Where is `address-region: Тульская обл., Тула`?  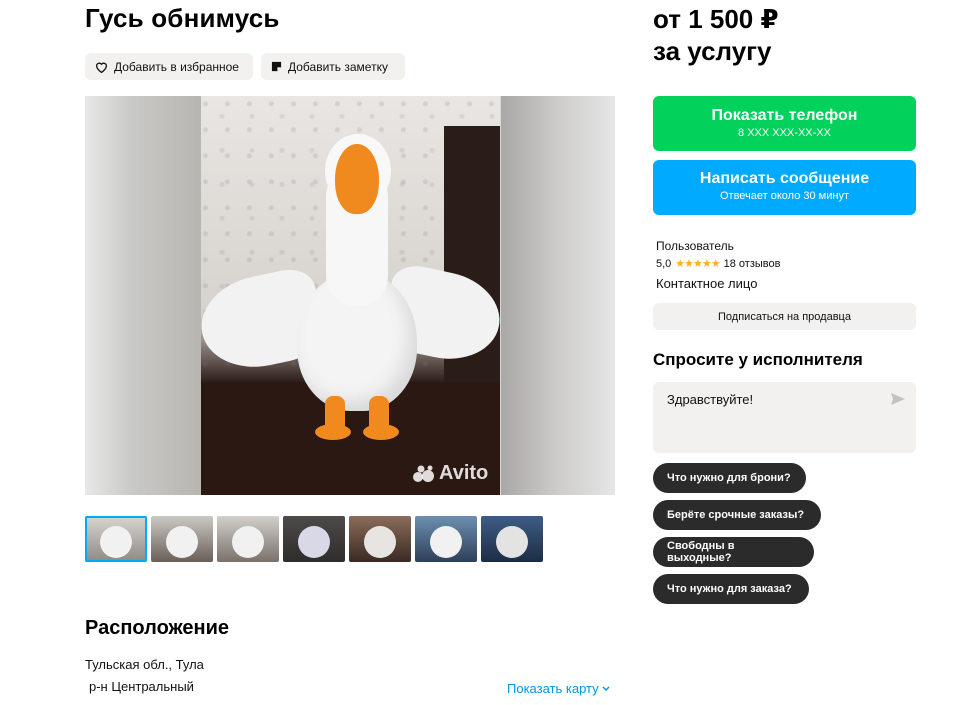 address-region: Тульская обл., Тула is located at coordinates (144, 664).